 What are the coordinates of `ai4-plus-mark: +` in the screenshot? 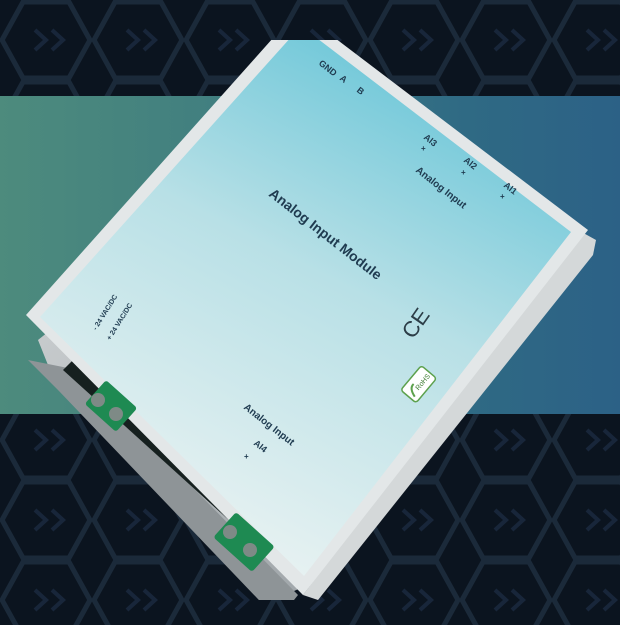 It's located at (246, 456).